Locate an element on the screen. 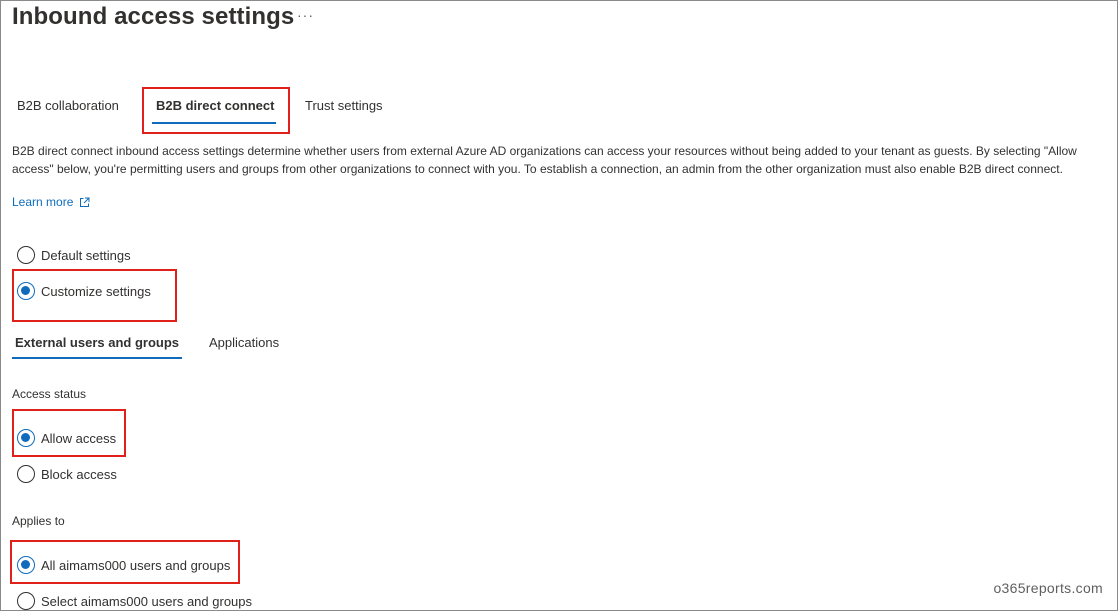 This screenshot has width=1118, height=611. applies-to-label: Applies to is located at coordinates (38, 521).